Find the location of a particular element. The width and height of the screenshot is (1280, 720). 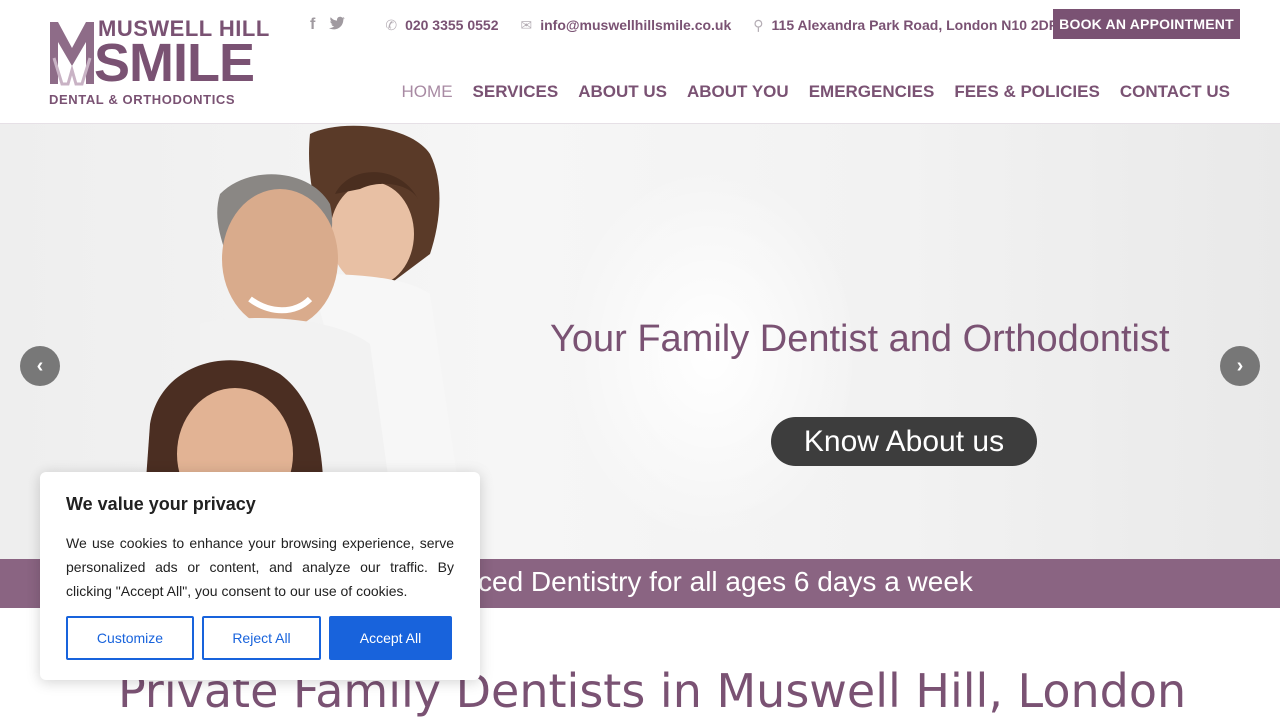

social-links: f is located at coordinates (328, 25).